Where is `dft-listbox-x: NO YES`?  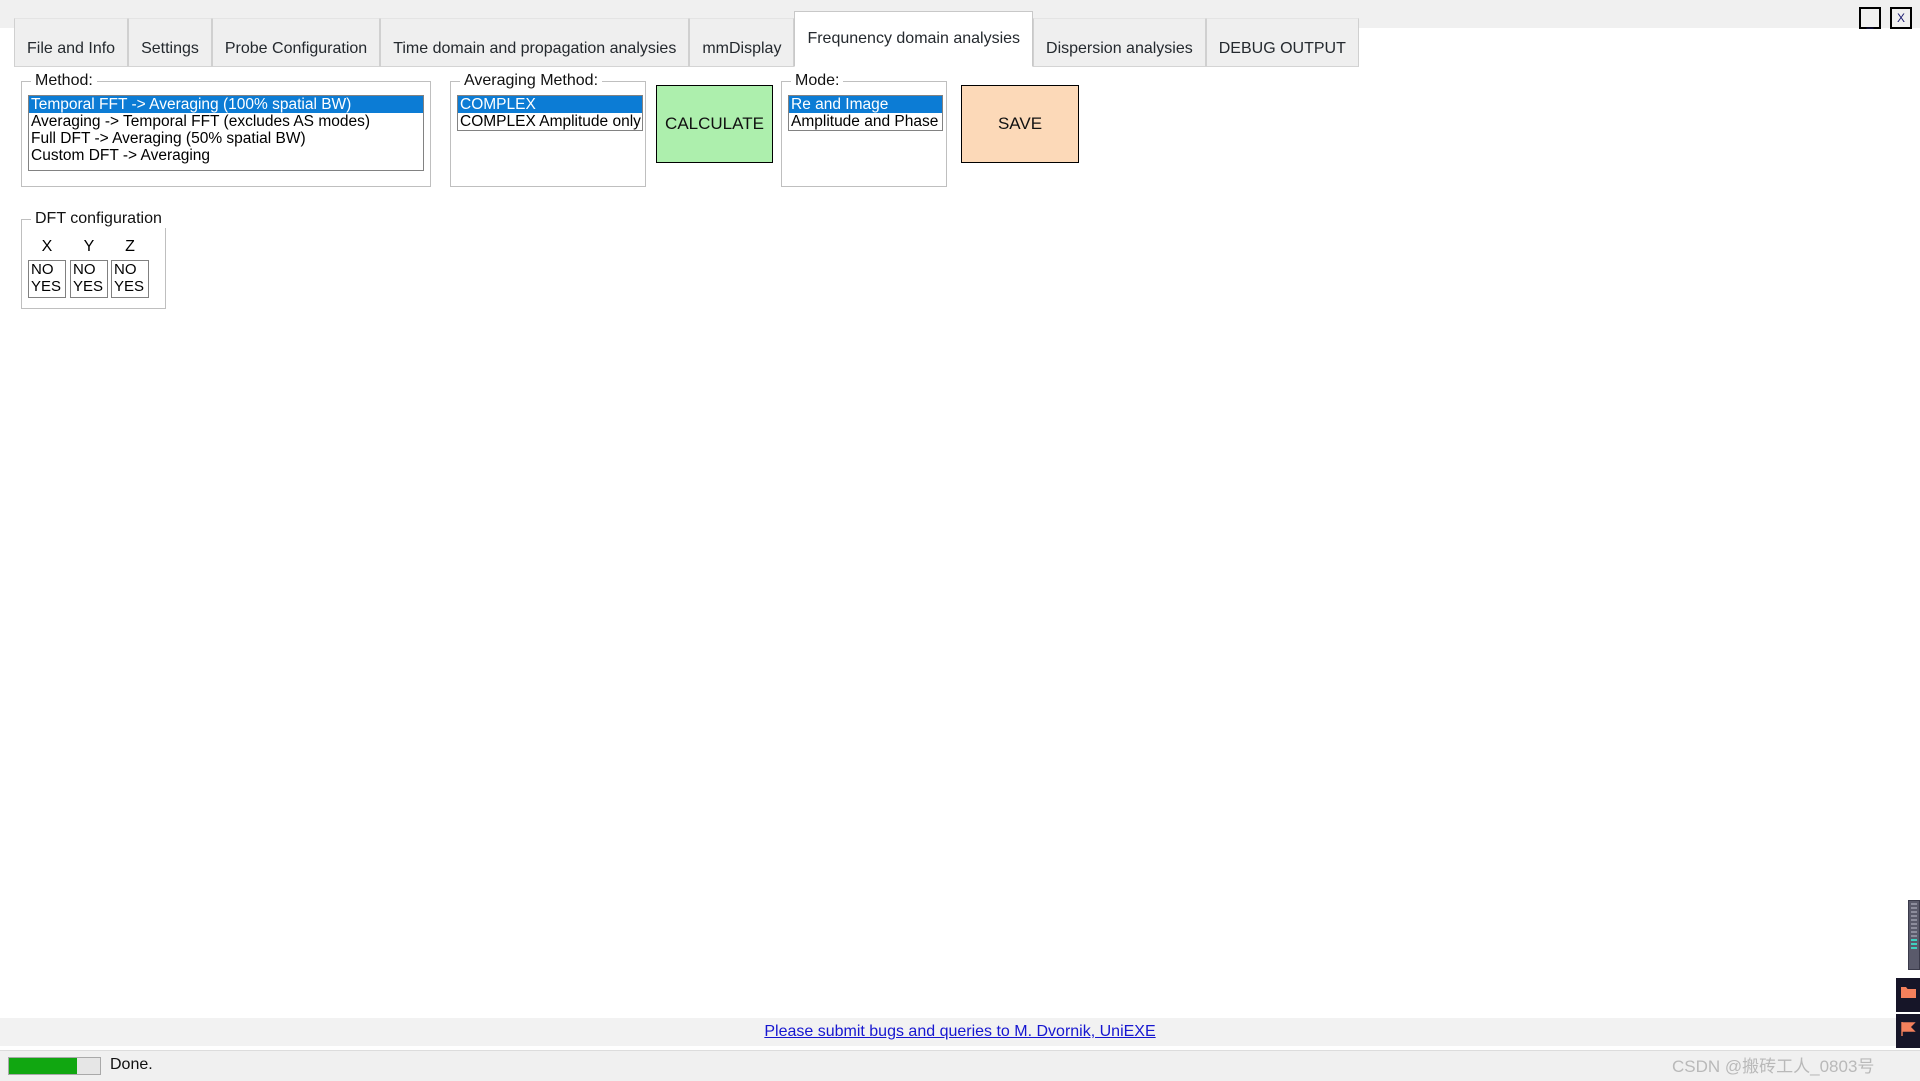
dft-listbox-x: NO YES is located at coordinates (47, 279).